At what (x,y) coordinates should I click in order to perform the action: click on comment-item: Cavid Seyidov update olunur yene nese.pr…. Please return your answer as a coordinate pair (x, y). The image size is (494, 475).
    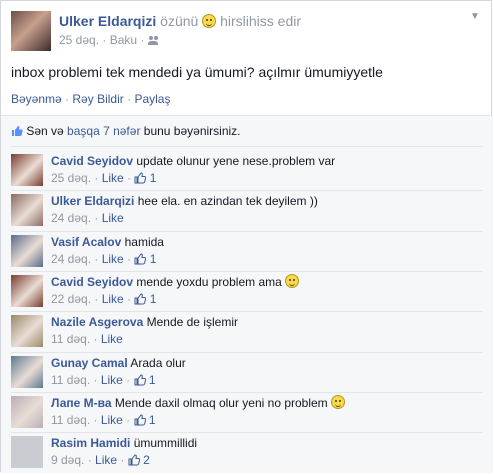
    Looking at the image, I should click on (246, 173).